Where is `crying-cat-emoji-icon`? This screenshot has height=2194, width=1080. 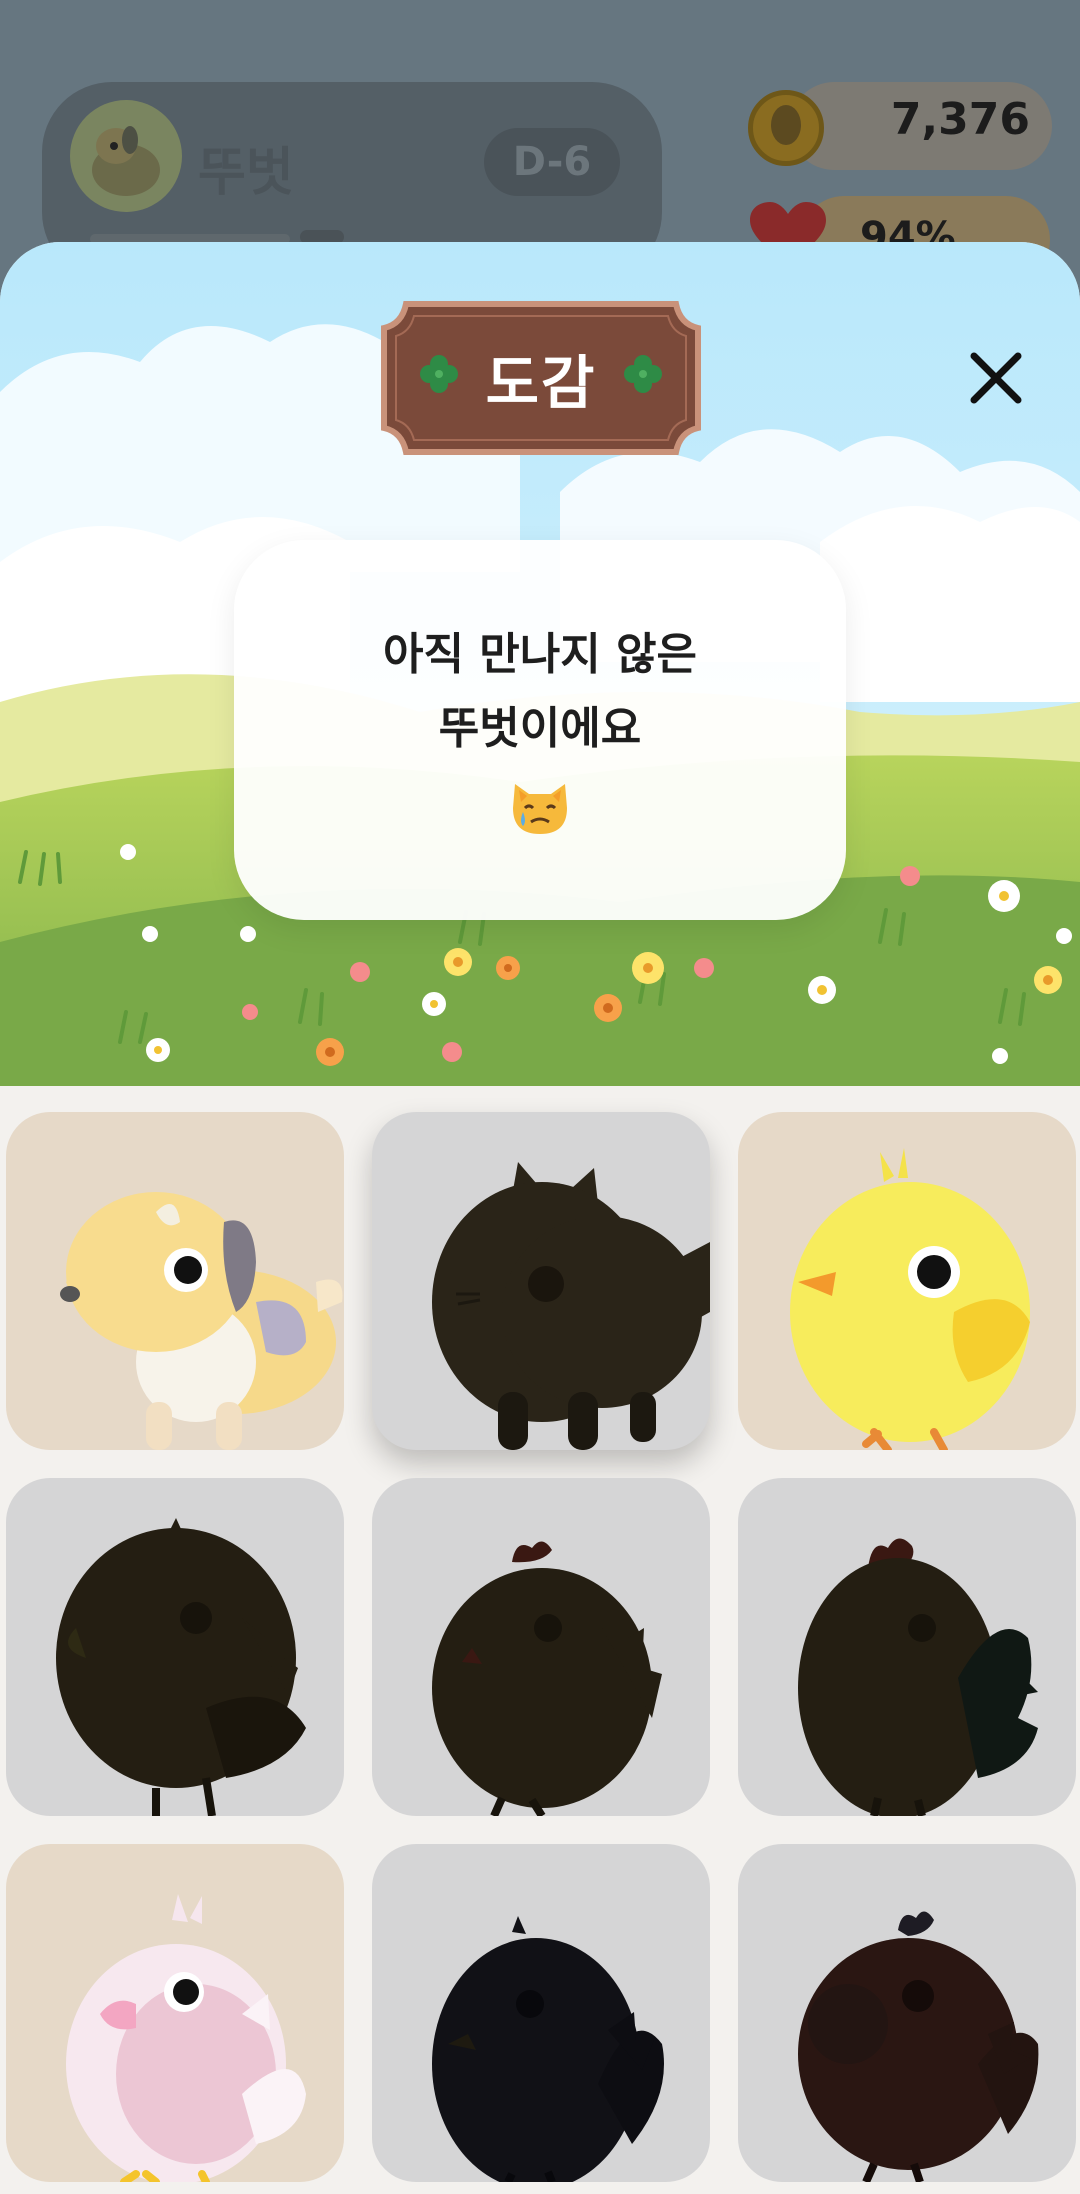 crying-cat-emoji-icon is located at coordinates (540, 809).